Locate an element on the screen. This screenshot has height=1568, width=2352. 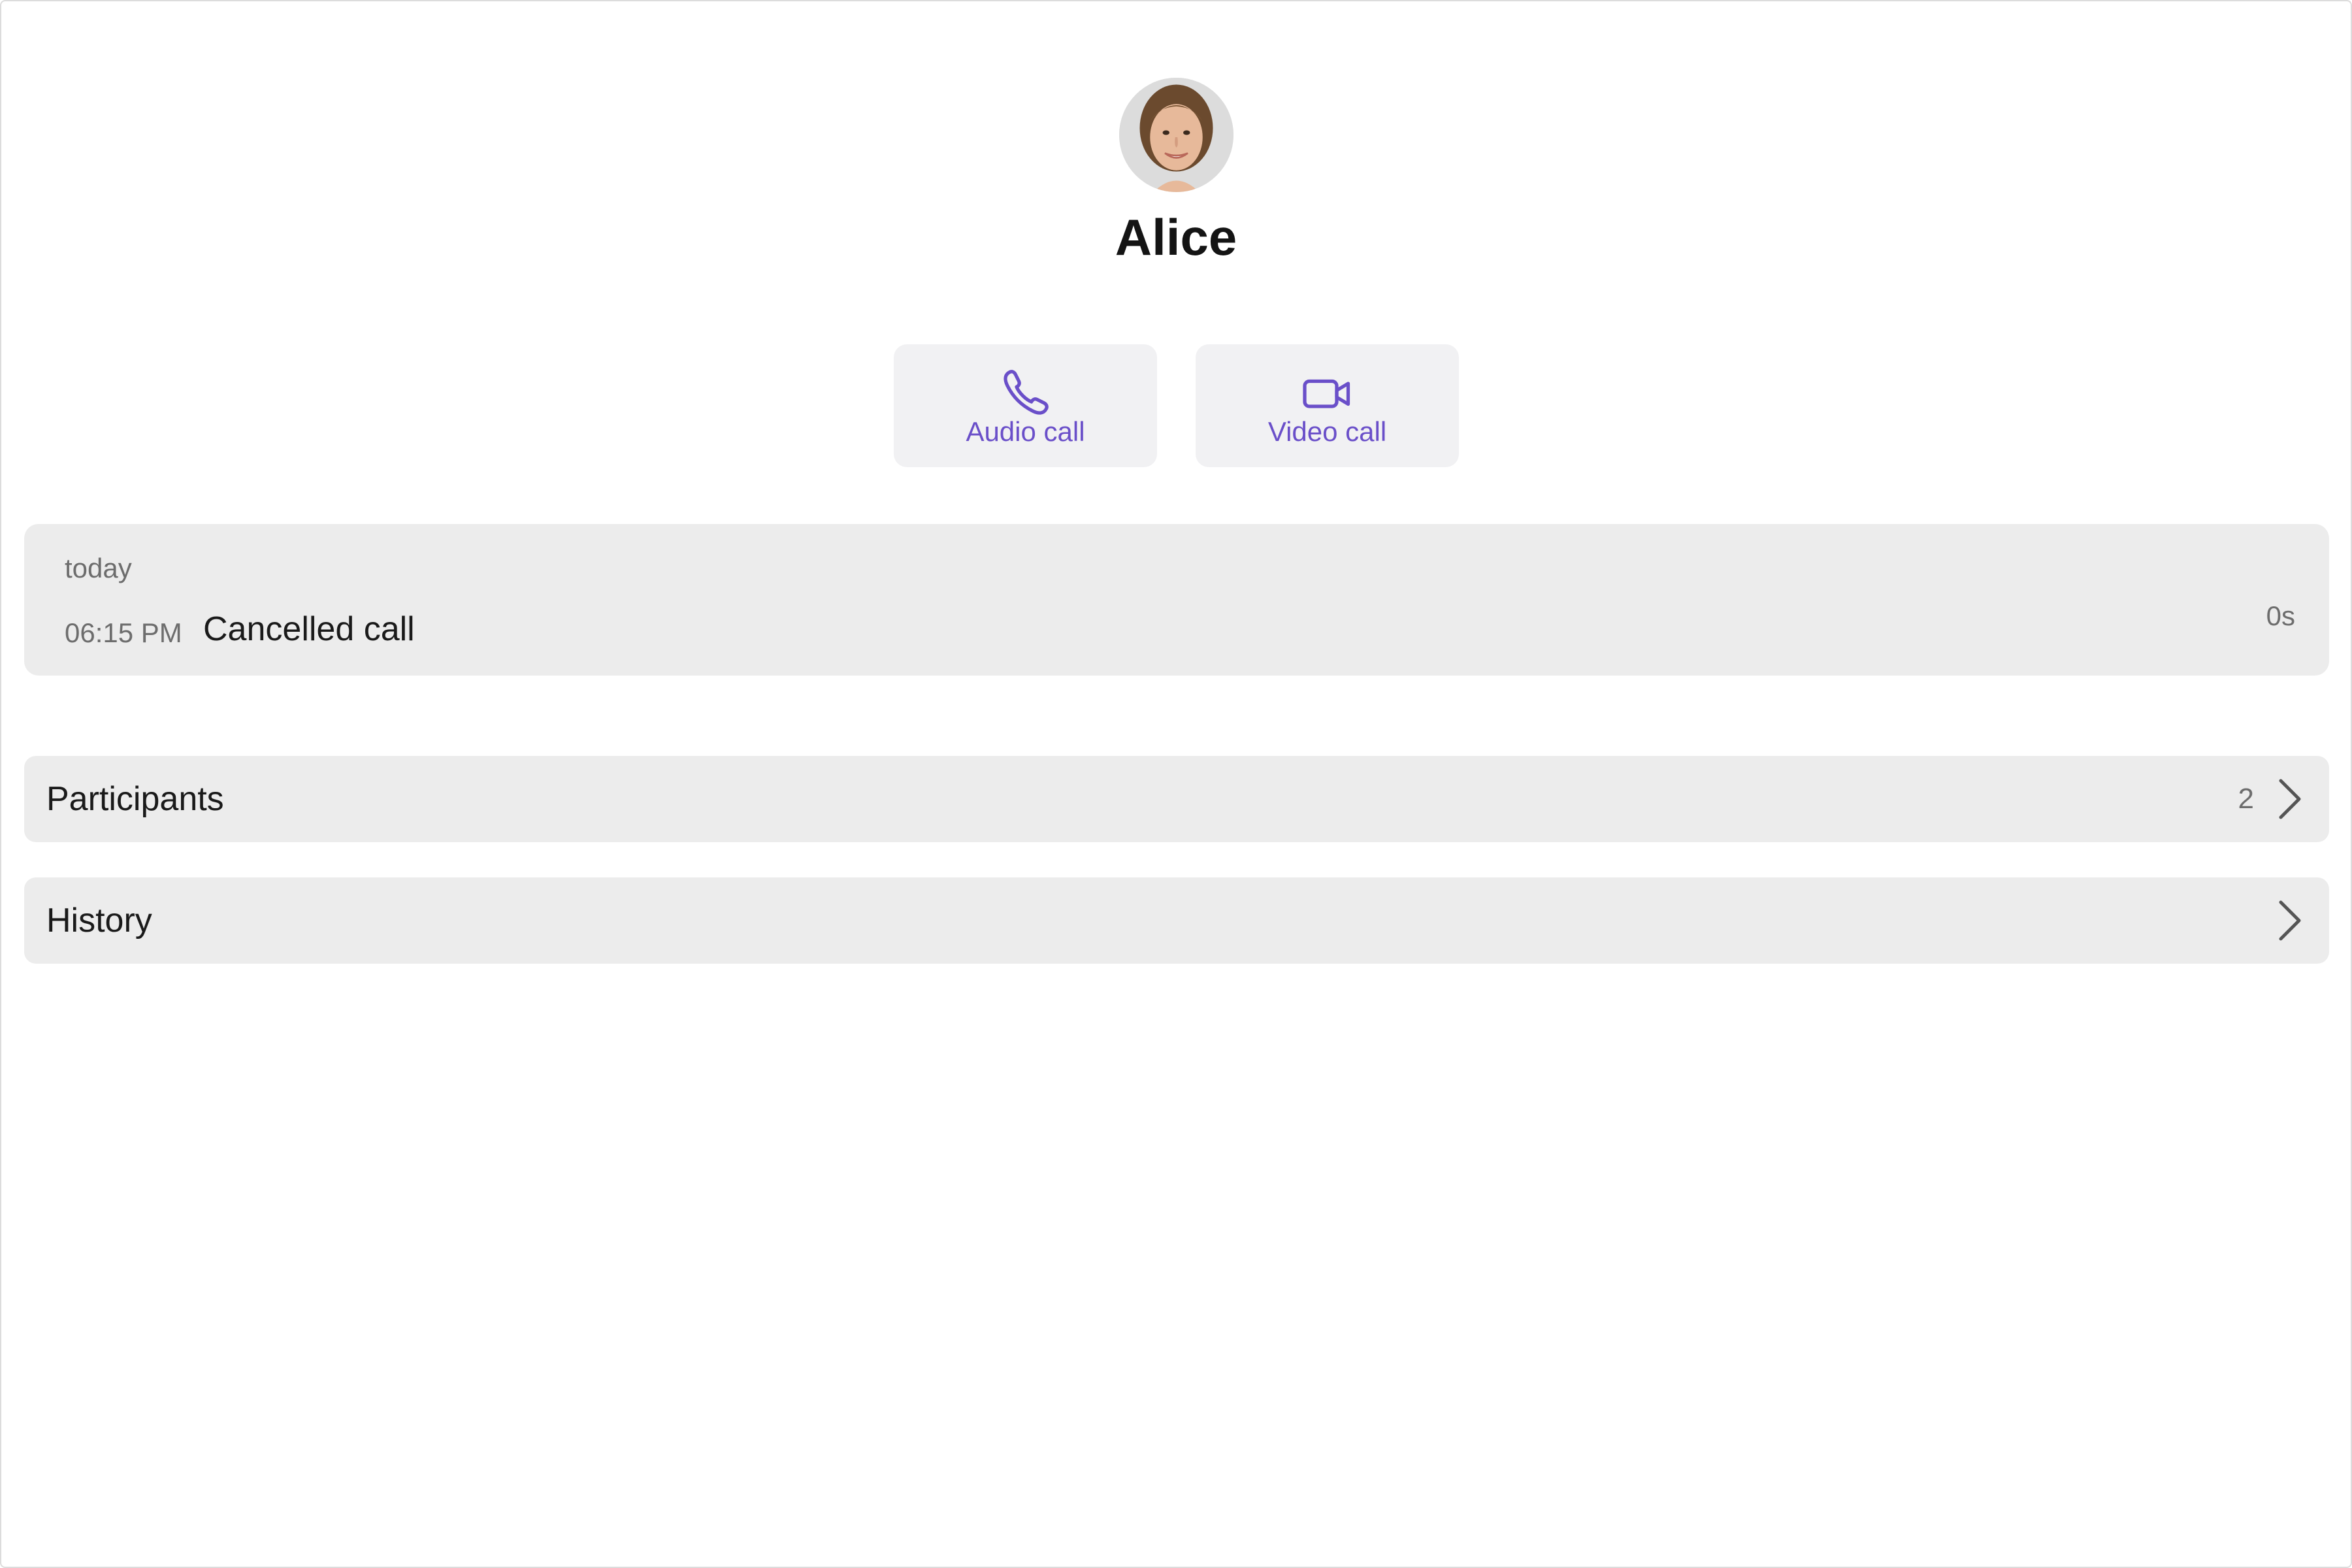
audio-call-button: Audio call is located at coordinates (1025, 405).